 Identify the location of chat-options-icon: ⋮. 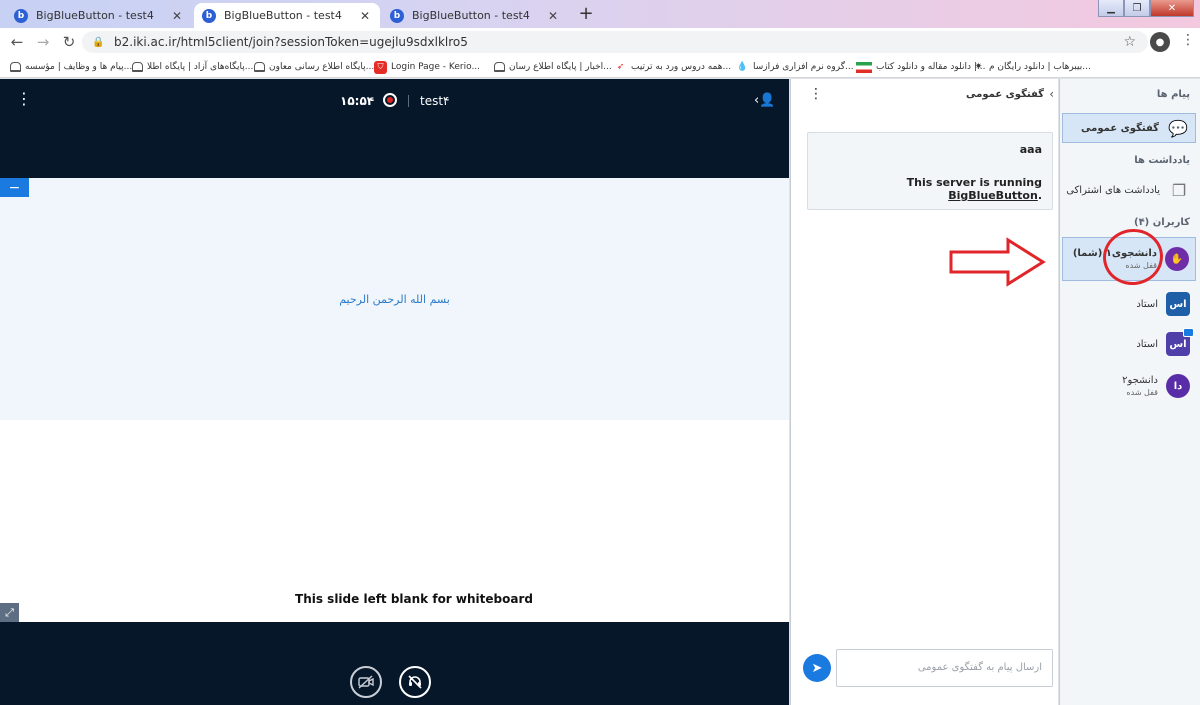
(816, 94).